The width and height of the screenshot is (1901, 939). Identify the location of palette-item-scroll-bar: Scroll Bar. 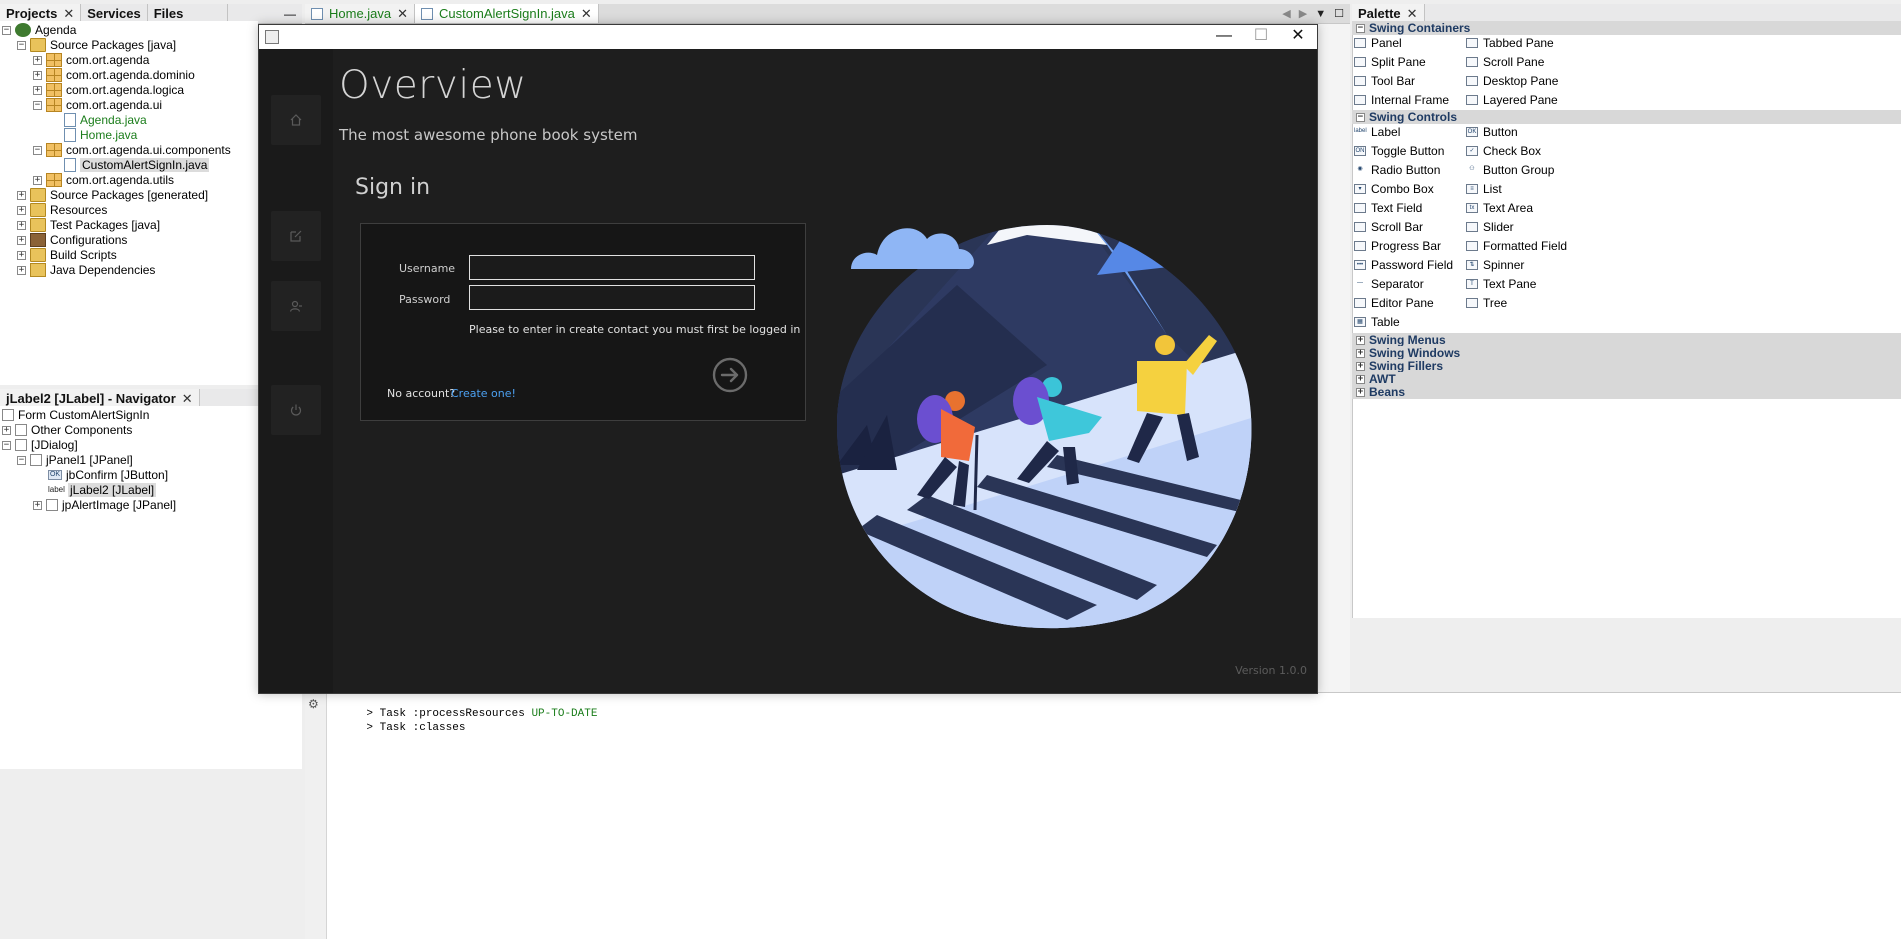
(1388, 227).